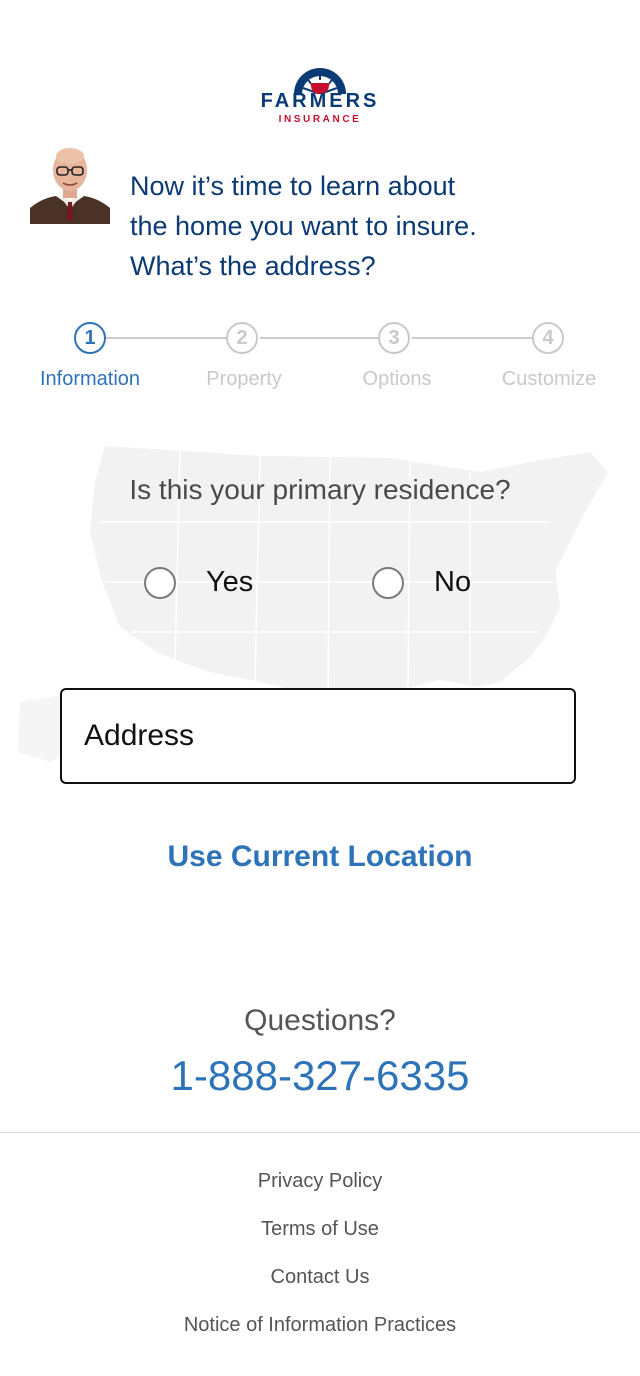  Describe the element at coordinates (160, 582) in the screenshot. I see `radio-yes-circle` at that location.